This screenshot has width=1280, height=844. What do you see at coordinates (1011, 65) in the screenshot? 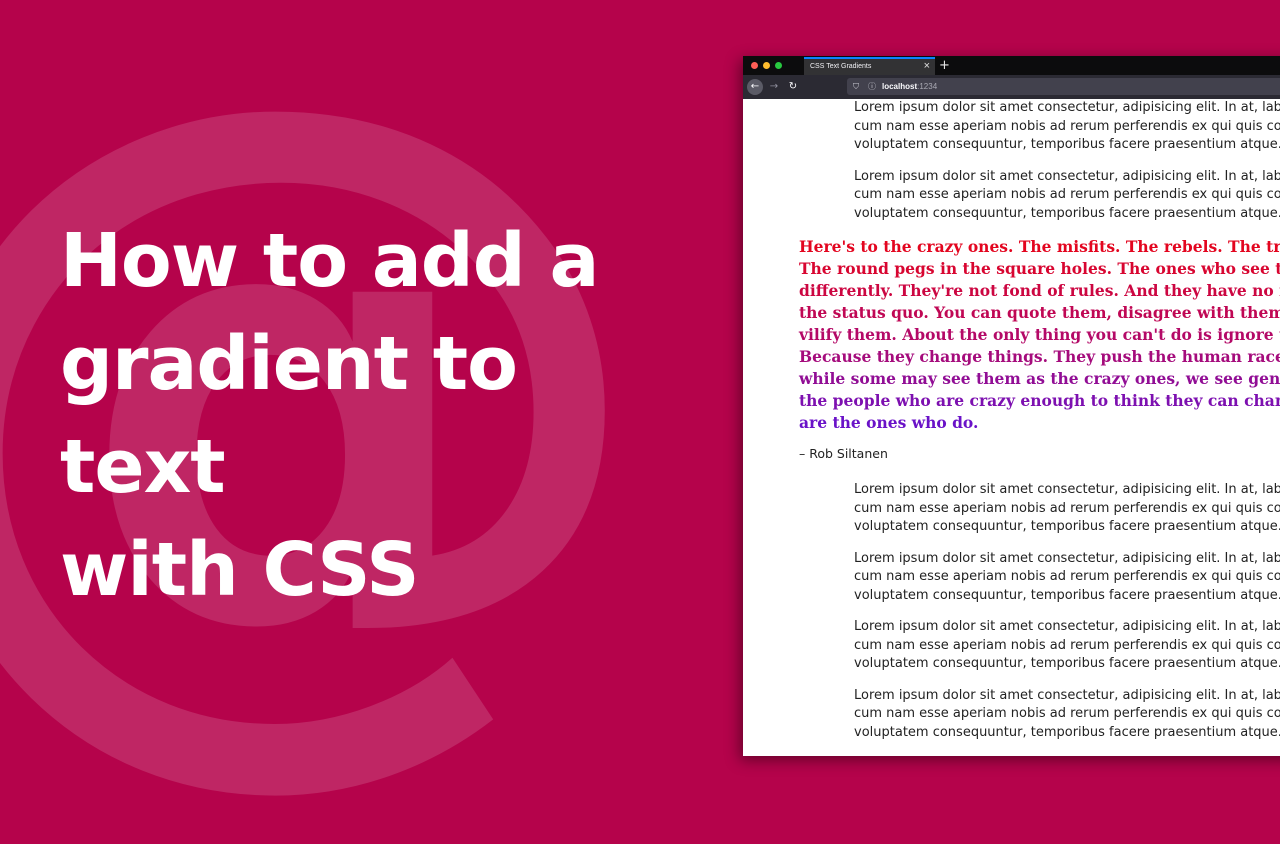
I see `browser-titlebar: CSS Text Gradients × +` at bounding box center [1011, 65].